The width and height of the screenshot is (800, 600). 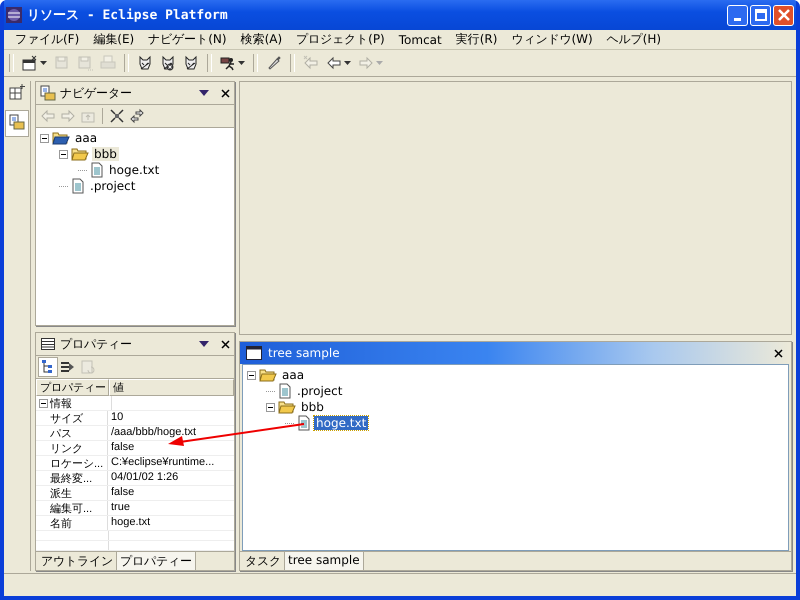 I want to click on property-value: 10, so click(x=117, y=418).